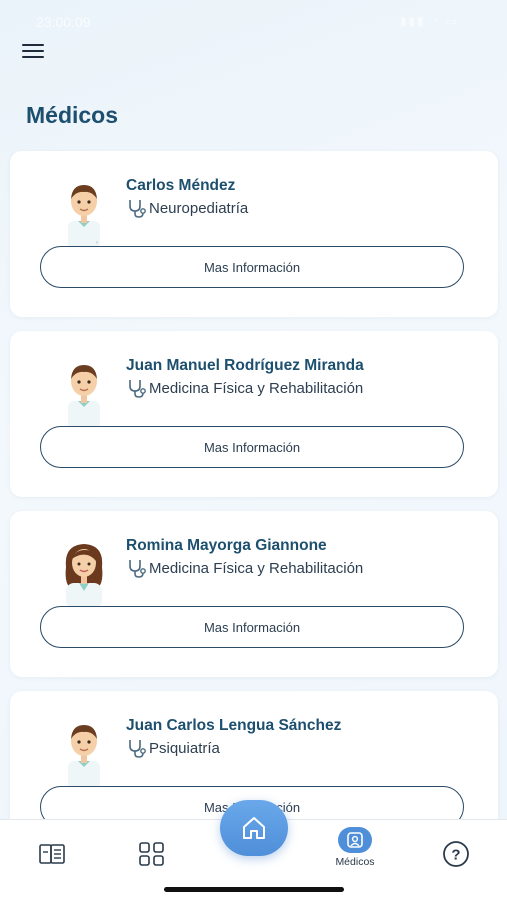 This screenshot has width=507, height=900. What do you see at coordinates (84, 576) in the screenshot?
I see `female-doctor-avatar` at bounding box center [84, 576].